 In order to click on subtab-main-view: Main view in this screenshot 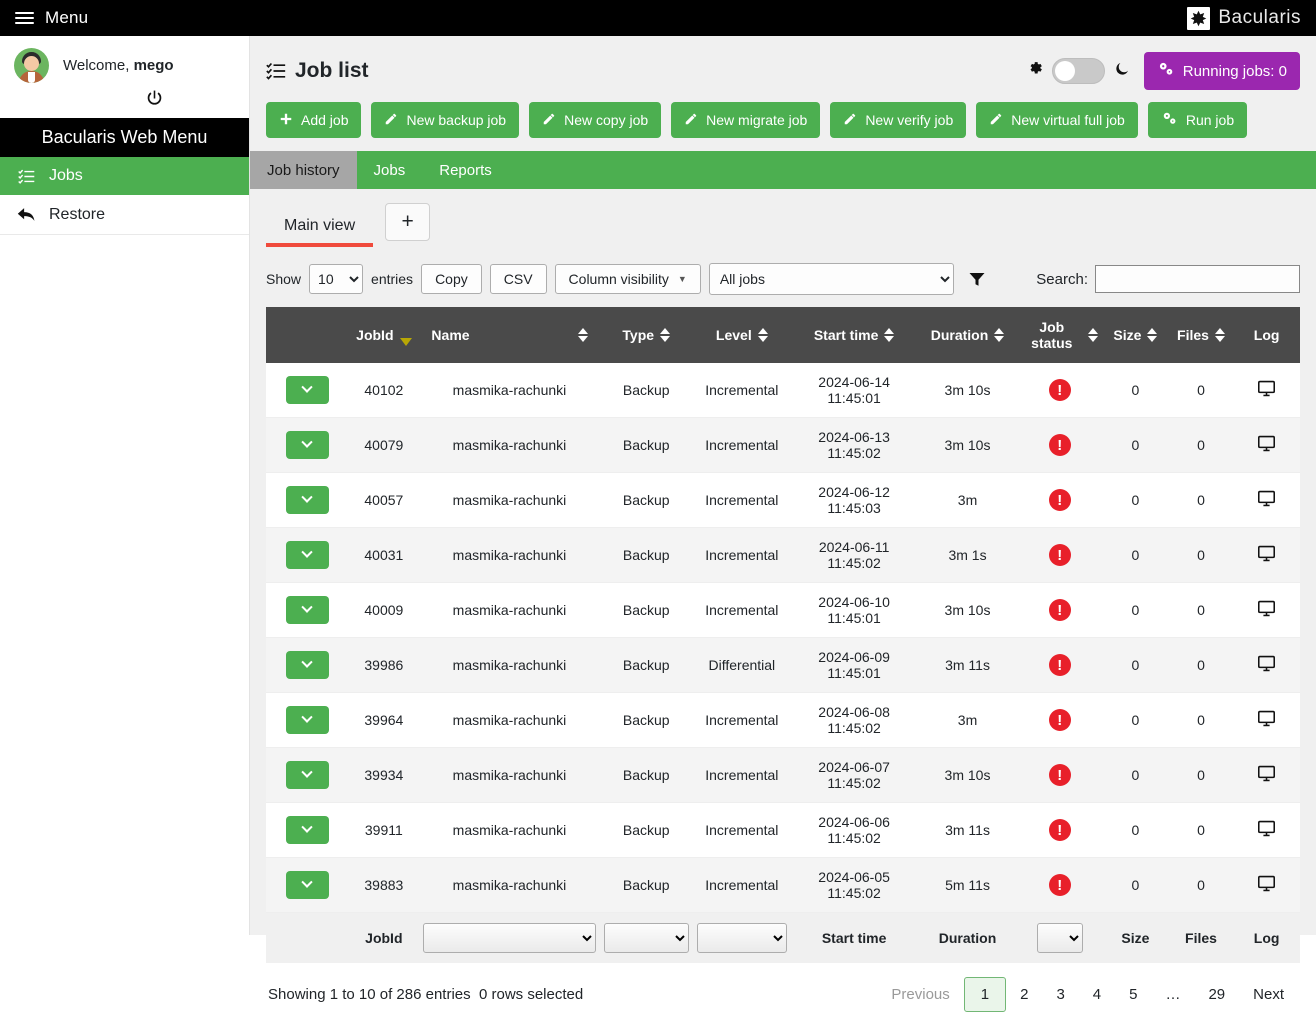, I will do `click(320, 229)`.